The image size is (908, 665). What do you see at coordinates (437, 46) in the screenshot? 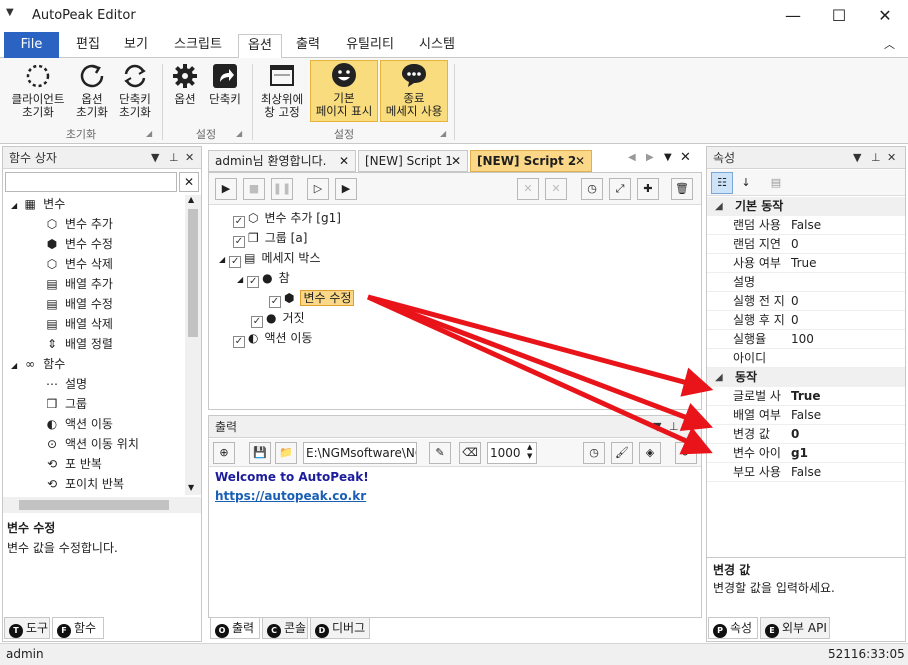
I see `tab-system: 시스템` at bounding box center [437, 46].